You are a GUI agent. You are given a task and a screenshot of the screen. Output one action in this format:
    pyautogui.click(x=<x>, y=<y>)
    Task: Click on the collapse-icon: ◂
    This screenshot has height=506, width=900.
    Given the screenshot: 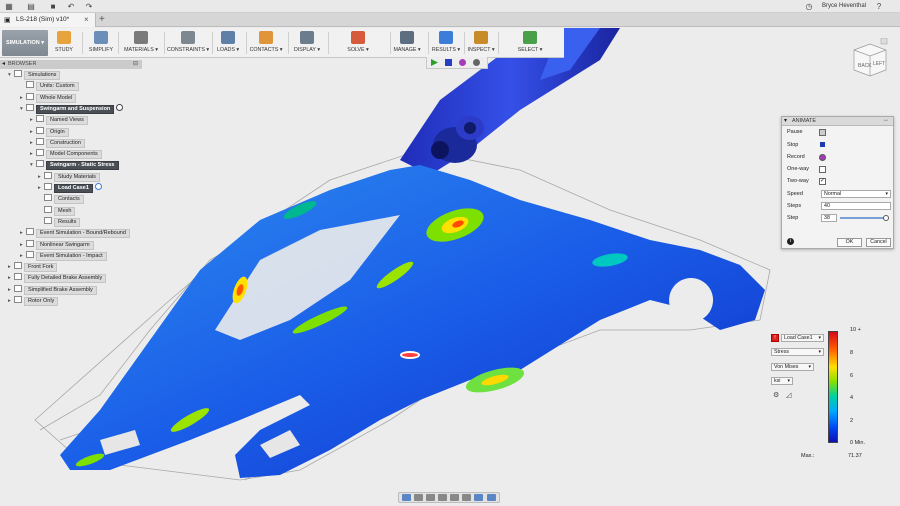 What is the action you would take?
    pyautogui.click(x=3, y=63)
    